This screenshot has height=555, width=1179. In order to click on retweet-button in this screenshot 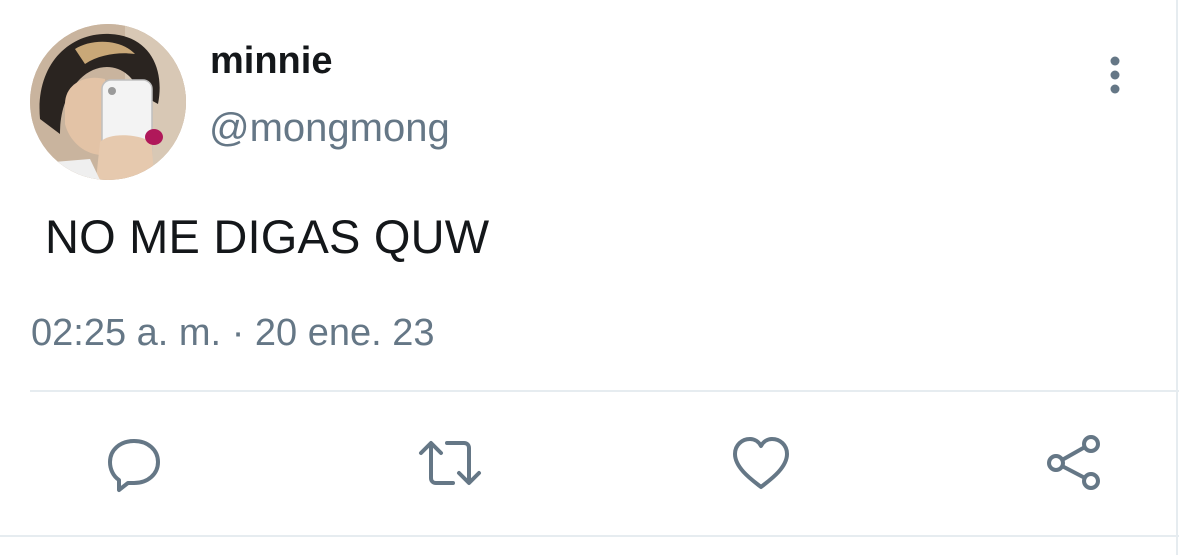, I will do `click(449, 463)`.